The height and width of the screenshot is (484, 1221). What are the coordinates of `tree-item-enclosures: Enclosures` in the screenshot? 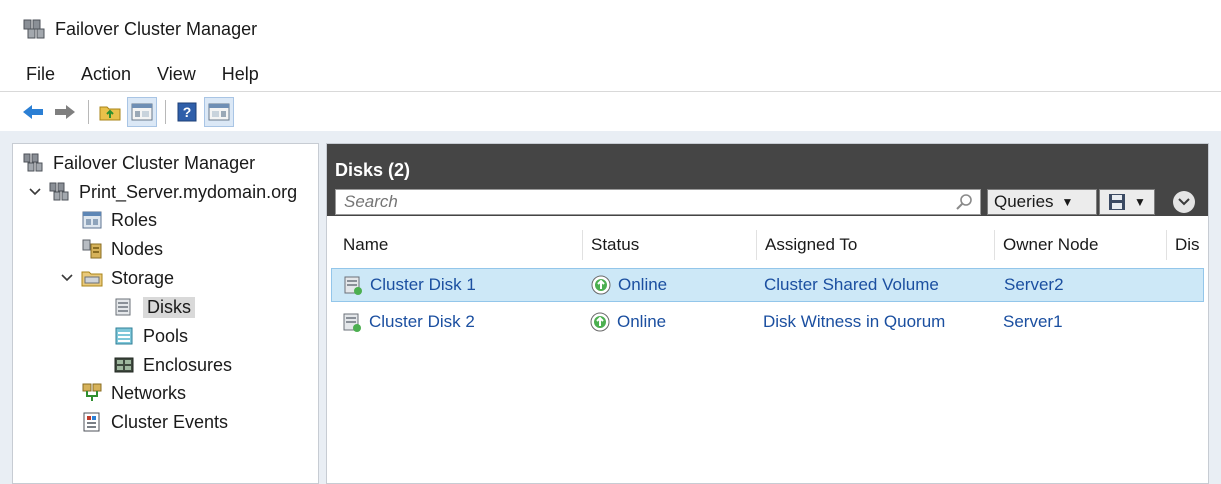 It's located at (172, 365).